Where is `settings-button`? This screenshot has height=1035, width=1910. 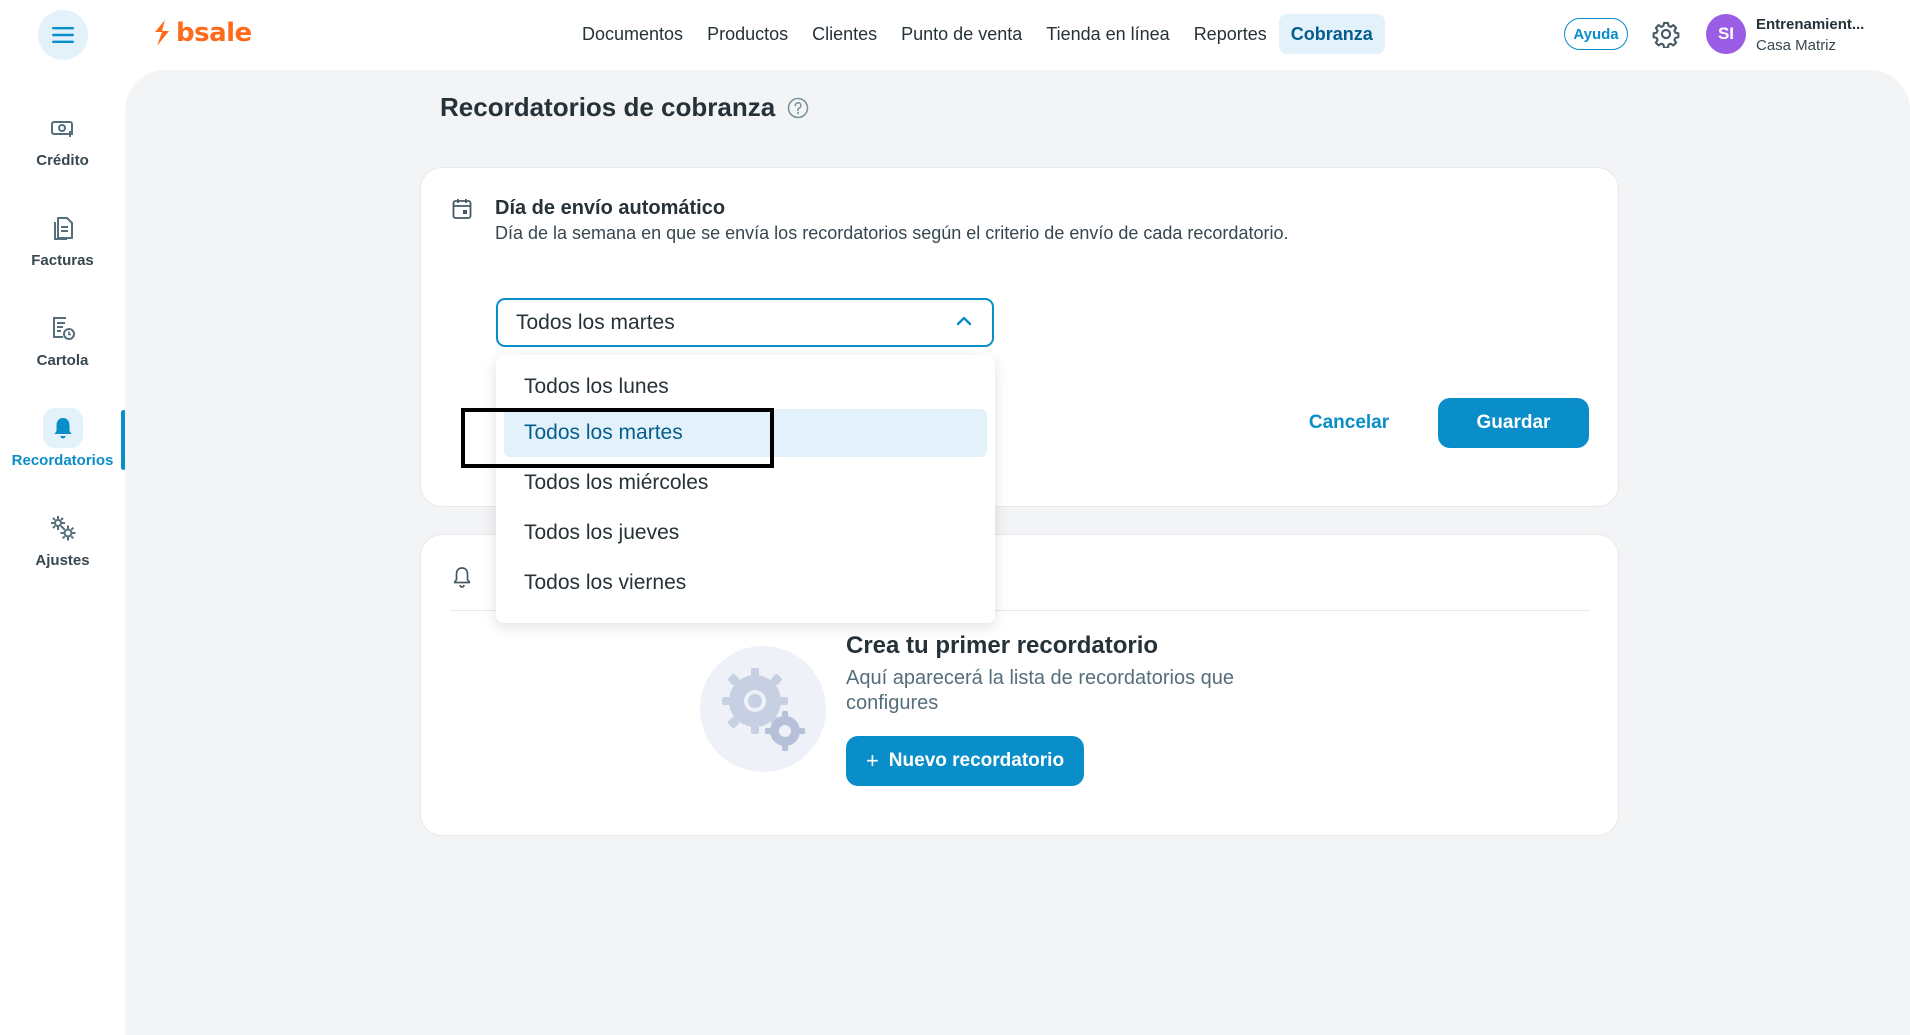 settings-button is located at coordinates (1666, 36).